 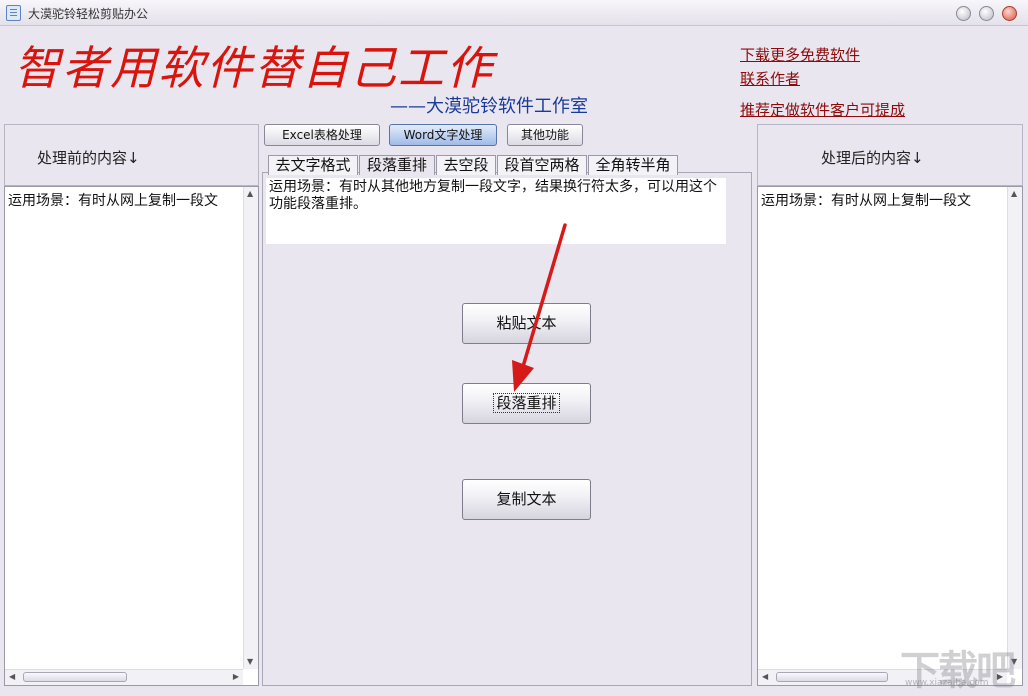 I want to click on result-text: 运用场景：有时从网上复制一段文, so click(x=866, y=201).